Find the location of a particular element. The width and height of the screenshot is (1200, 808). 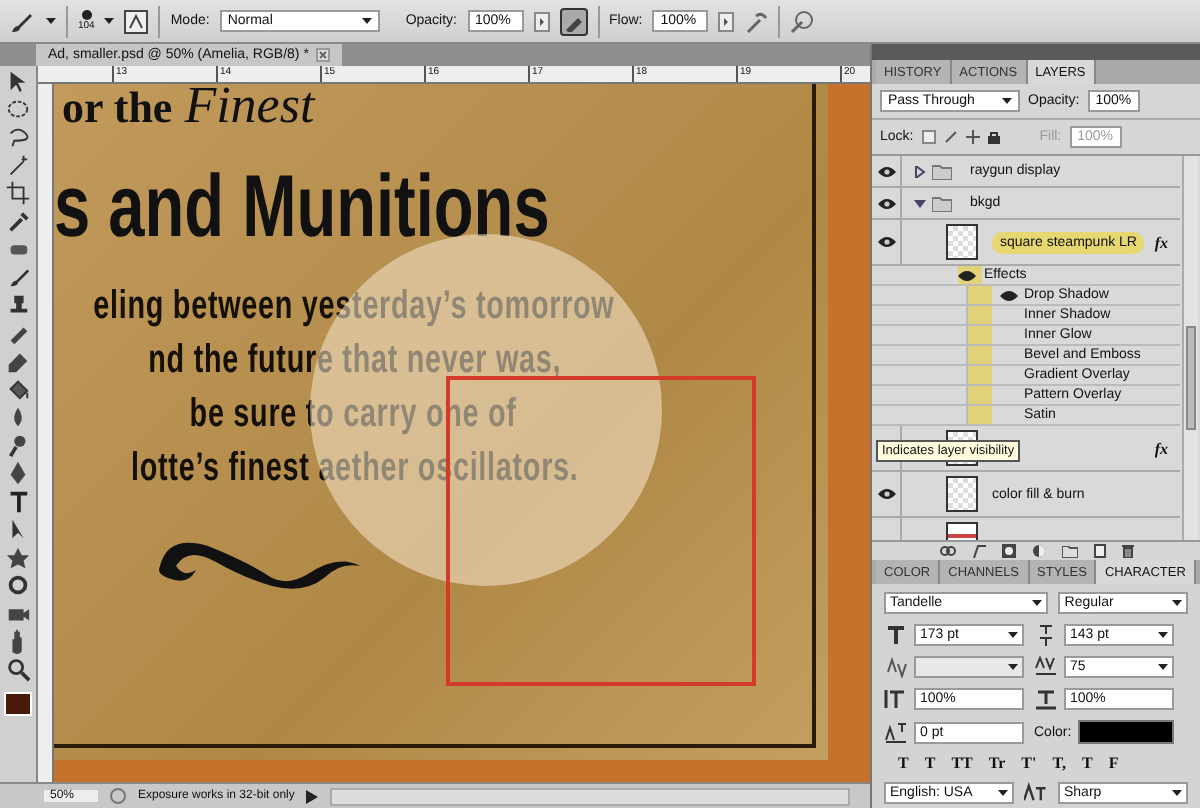

antialias-icon is located at coordinates (1036, 793).